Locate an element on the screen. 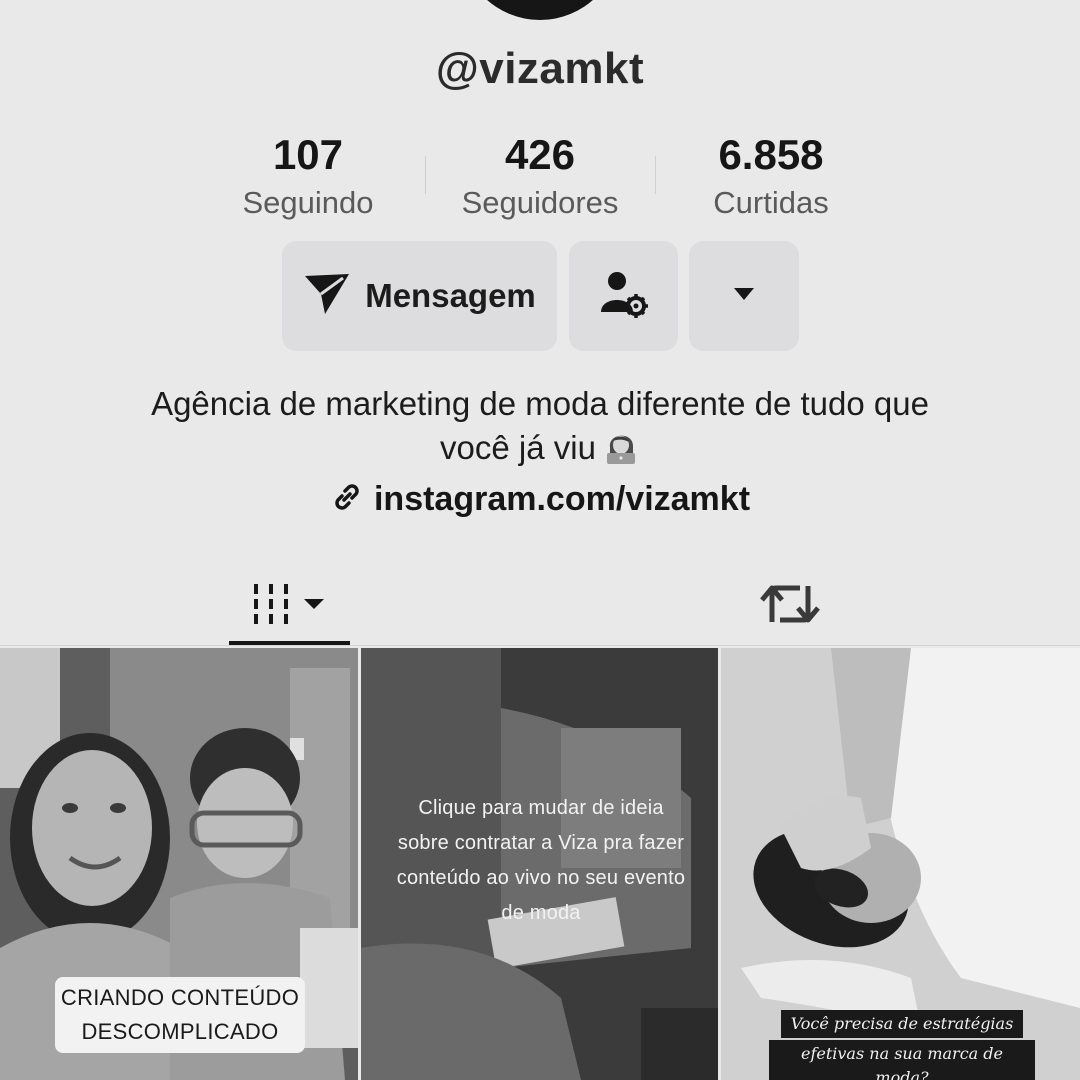  grid-icon is located at coordinates (290, 606).